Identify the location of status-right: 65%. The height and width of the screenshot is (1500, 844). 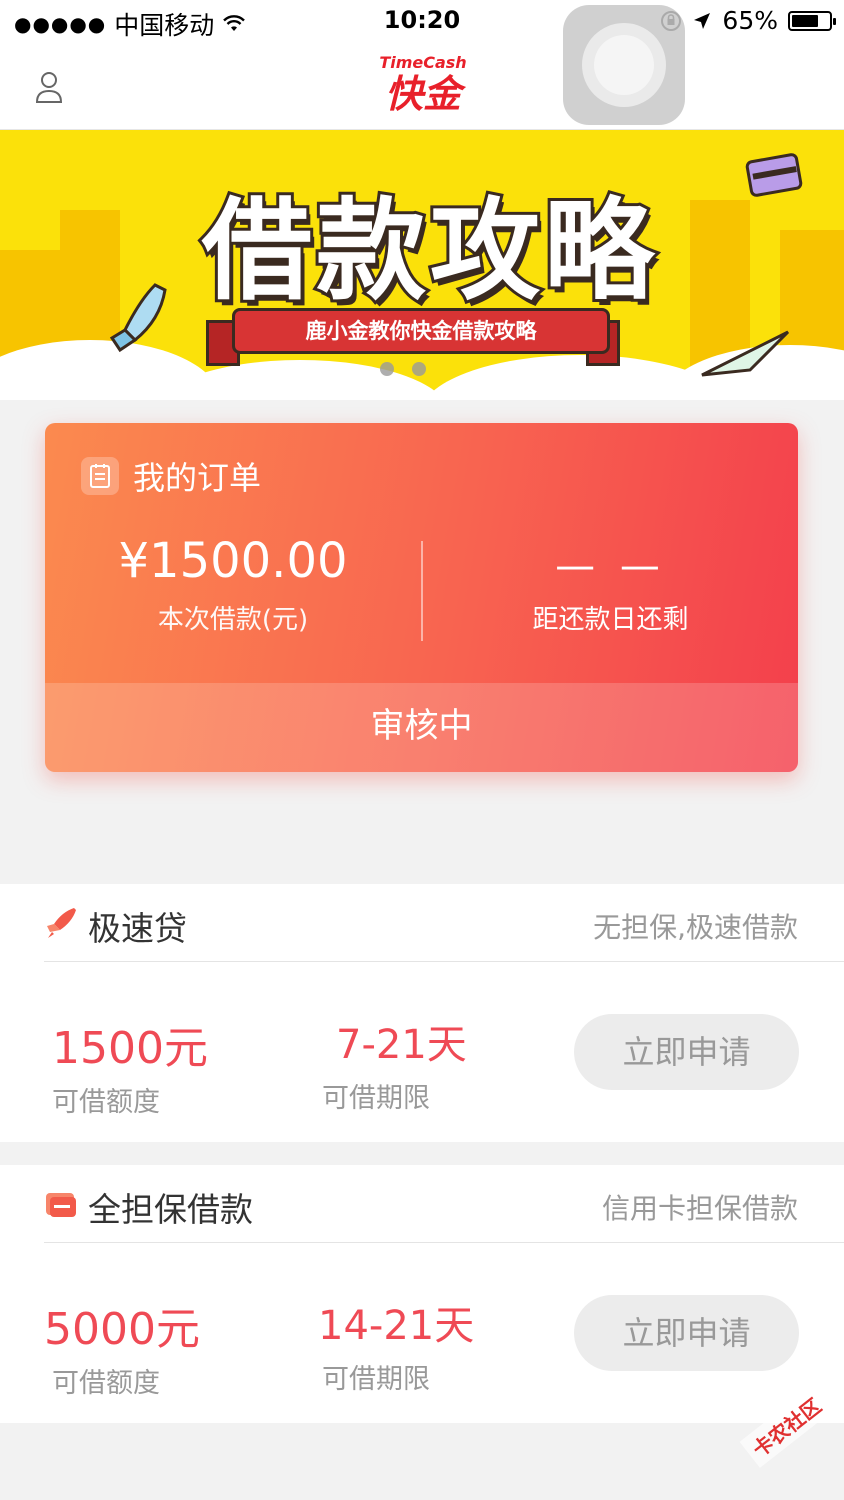
(748, 20).